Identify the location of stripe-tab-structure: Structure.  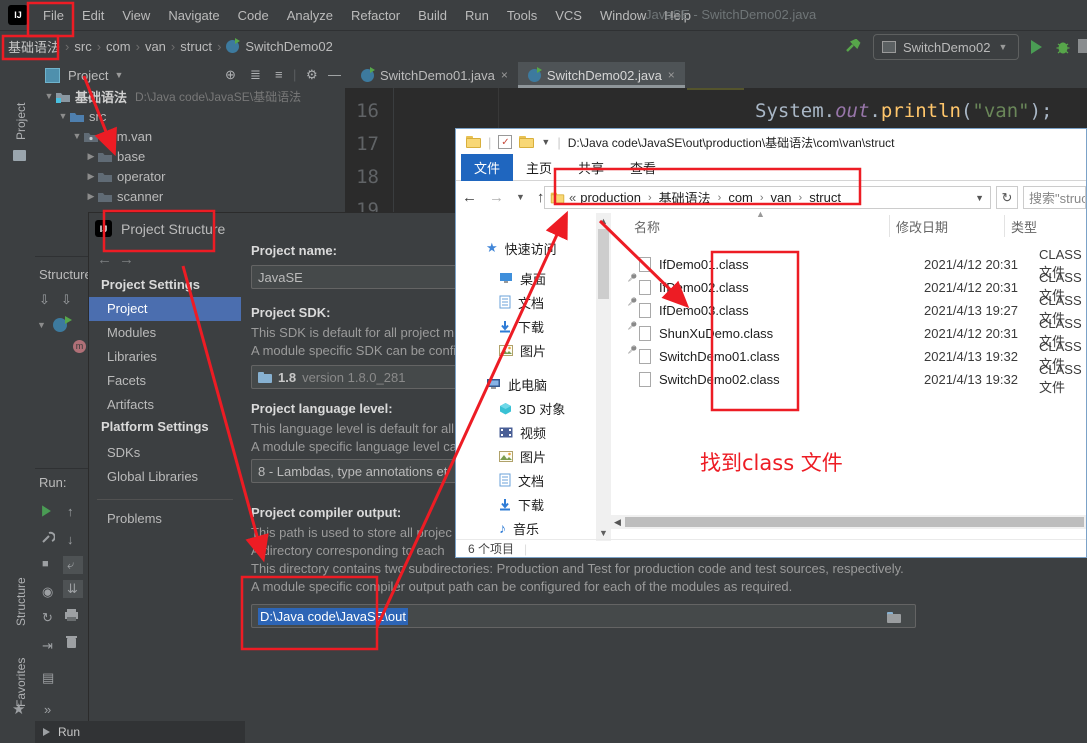
(21, 601).